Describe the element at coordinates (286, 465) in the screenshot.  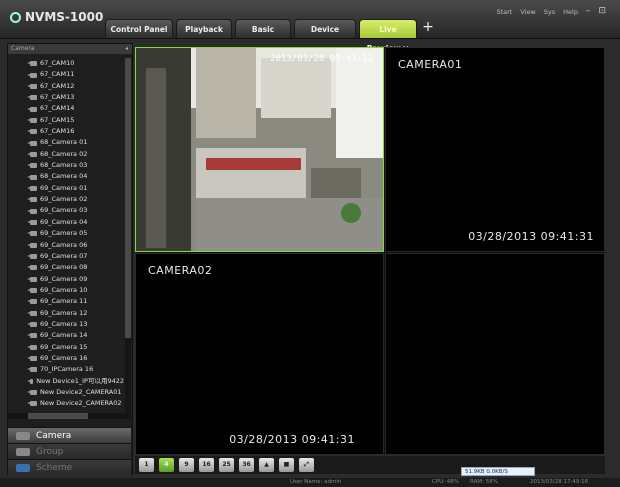
I see `stop-all-button: ■` at that location.